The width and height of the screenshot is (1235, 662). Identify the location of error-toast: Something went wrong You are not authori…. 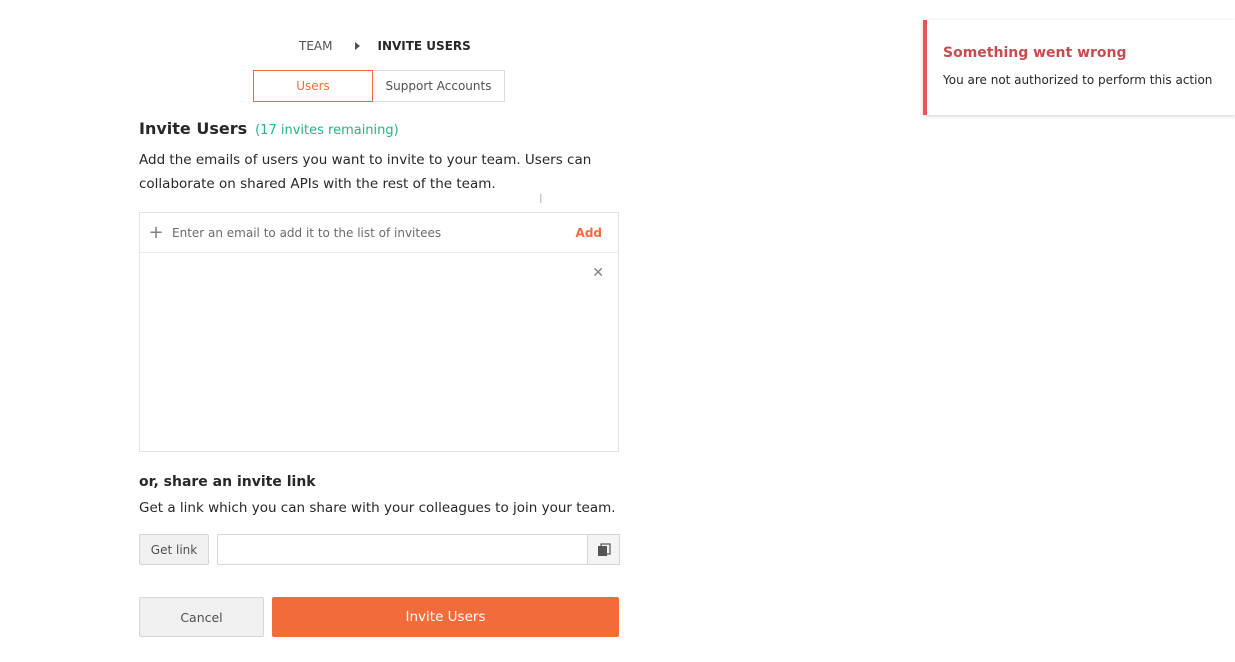
(1079, 67).